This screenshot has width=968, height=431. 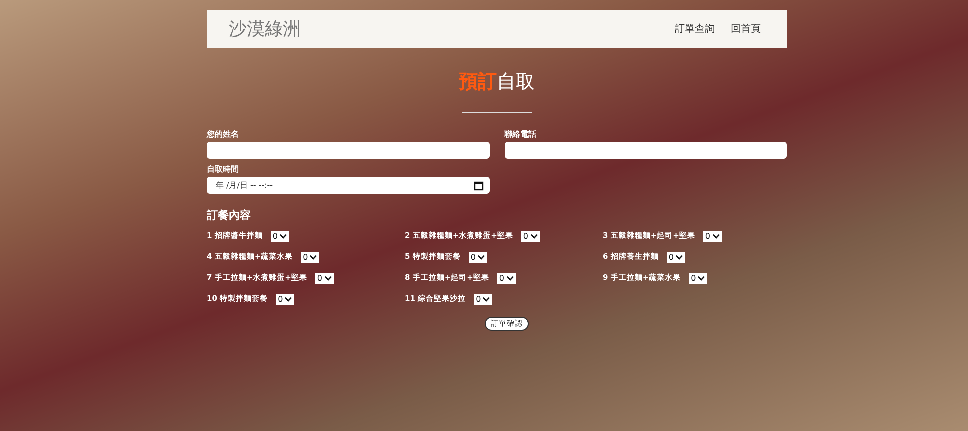 I want to click on calendar-icon, so click(x=479, y=185).